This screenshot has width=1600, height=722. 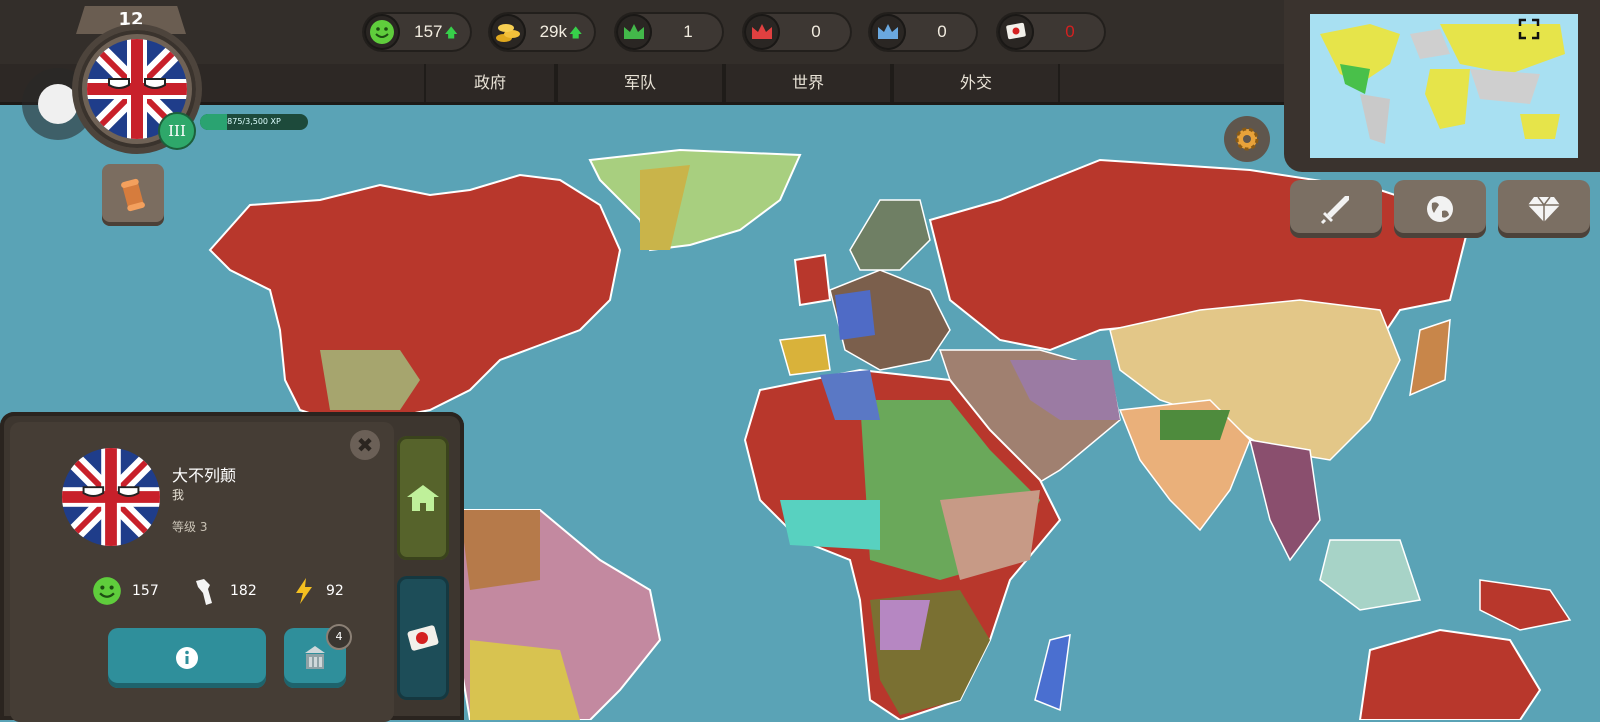 What do you see at coordinates (1442, 86) in the screenshot?
I see `minimap-frame` at bounding box center [1442, 86].